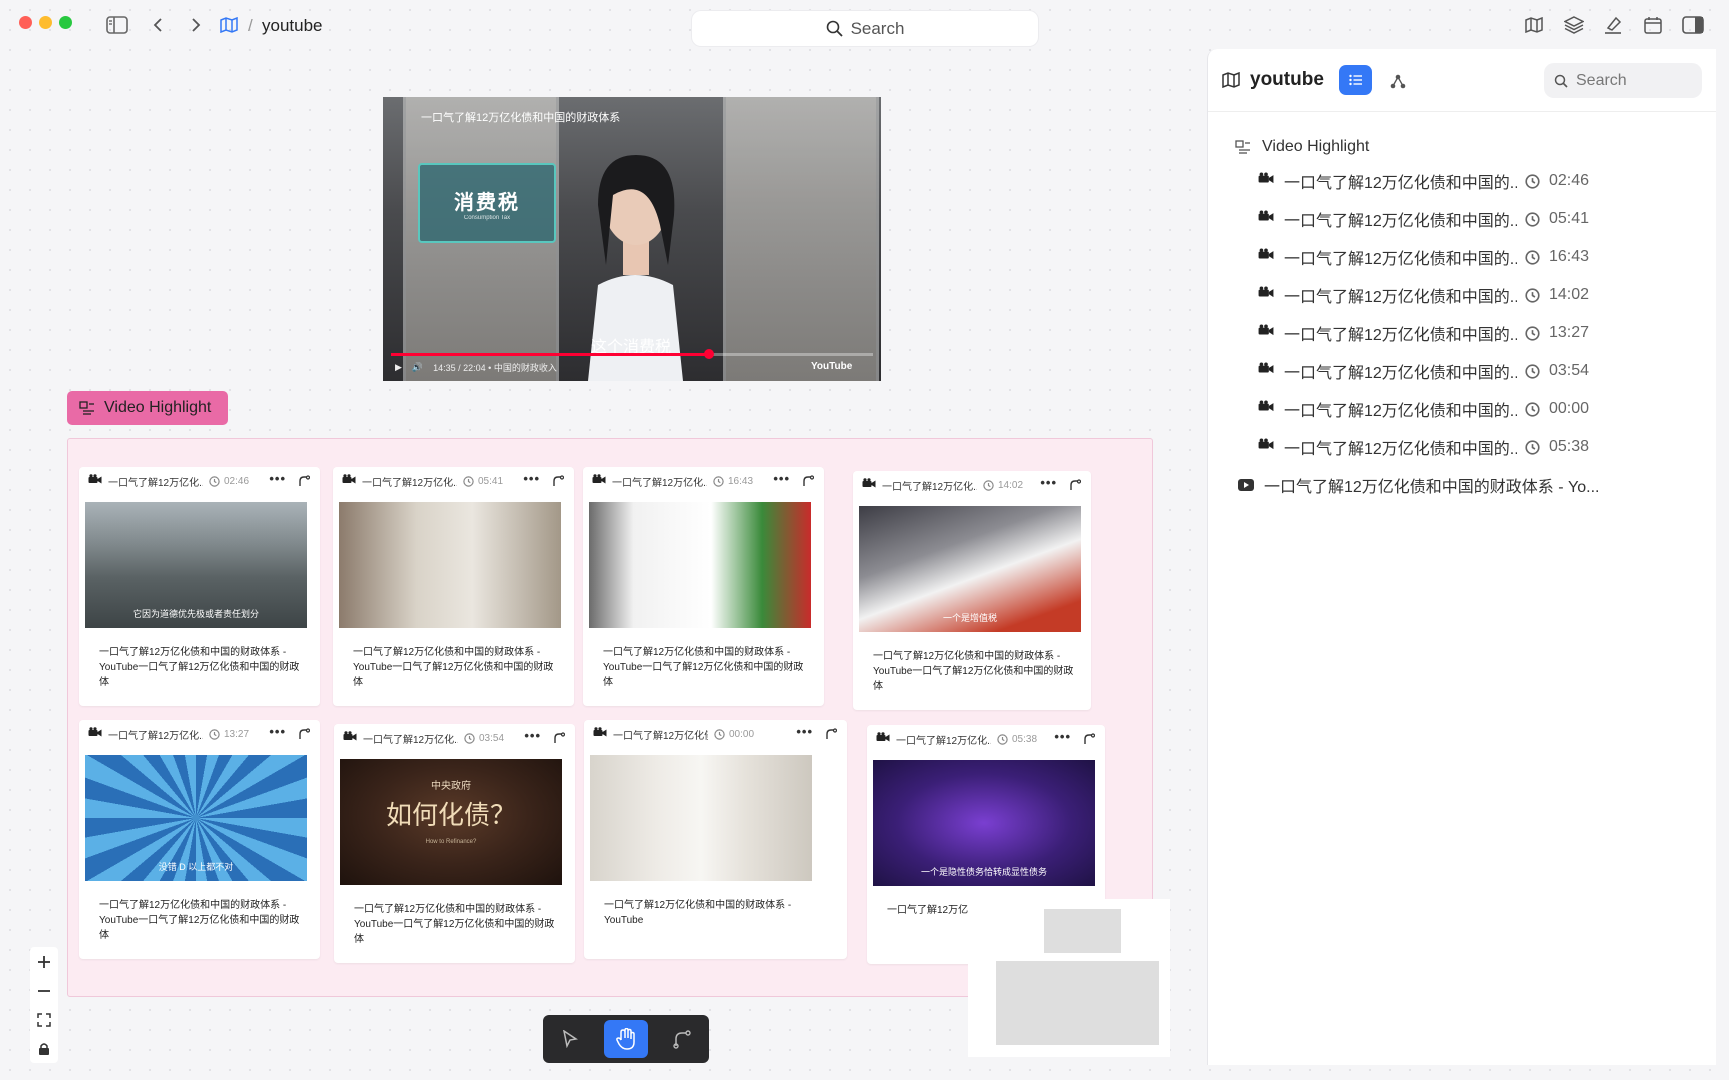 The width and height of the screenshot is (1729, 1080). Describe the element at coordinates (801, 239) in the screenshot. I see `bookshelf-right` at that location.